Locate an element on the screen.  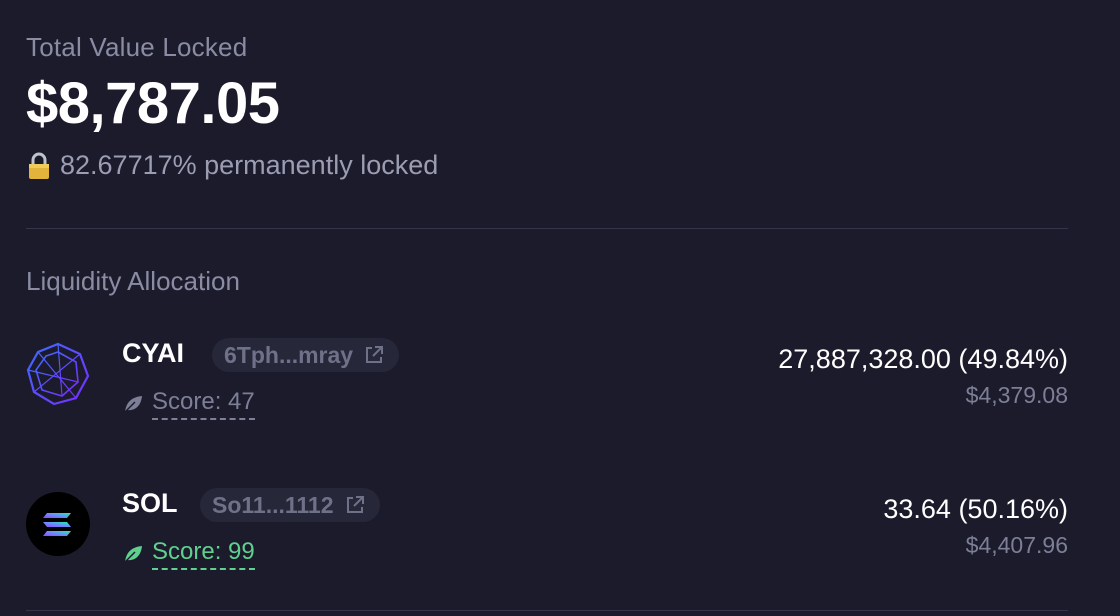
token-address-link: So11...1112 is located at coordinates (290, 505).